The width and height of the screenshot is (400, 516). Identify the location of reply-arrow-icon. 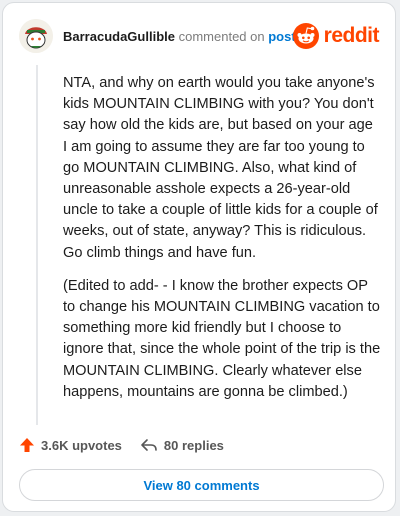
(149, 445).